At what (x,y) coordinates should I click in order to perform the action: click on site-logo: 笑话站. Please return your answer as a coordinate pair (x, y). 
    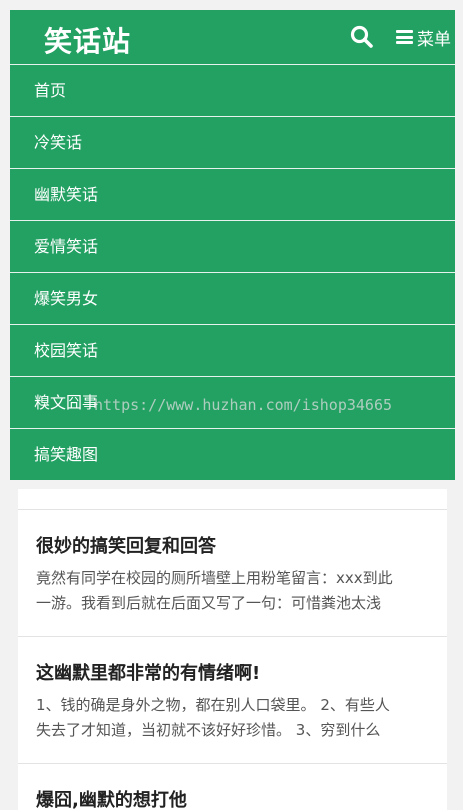
    Looking at the image, I should click on (87, 40).